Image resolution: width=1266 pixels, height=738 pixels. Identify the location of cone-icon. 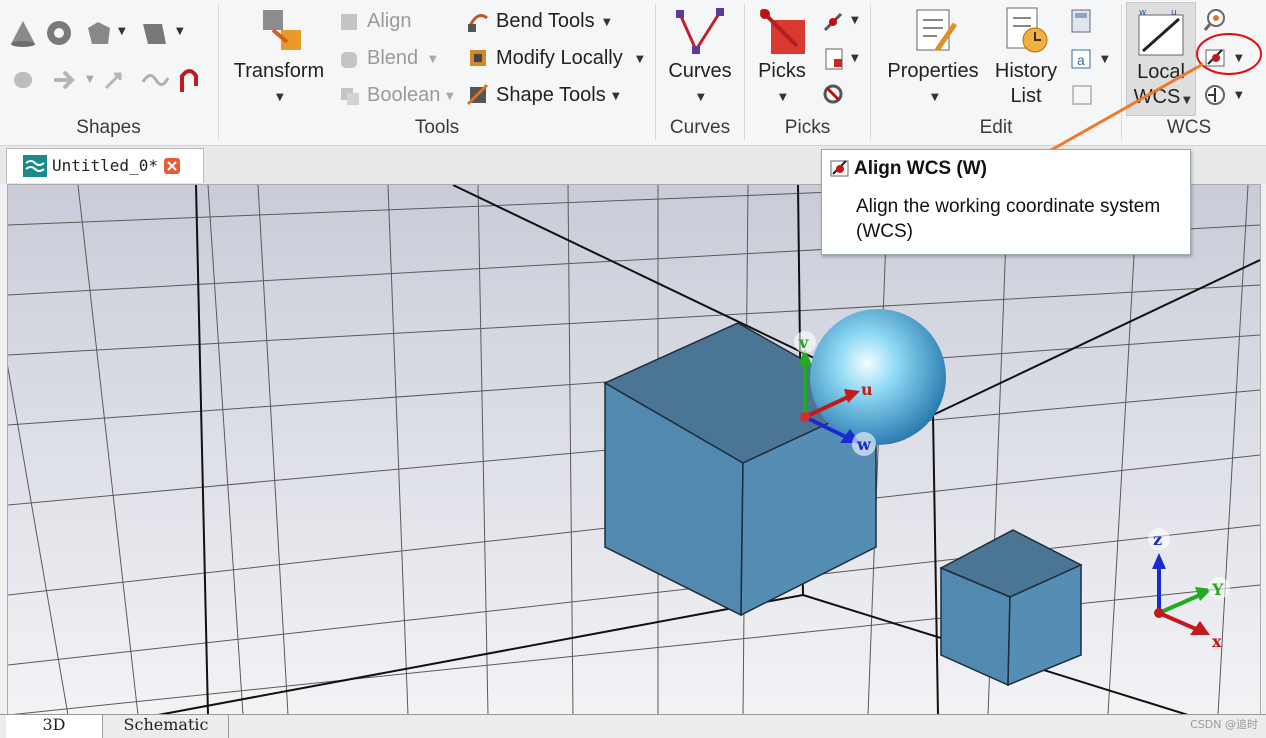
(23, 33).